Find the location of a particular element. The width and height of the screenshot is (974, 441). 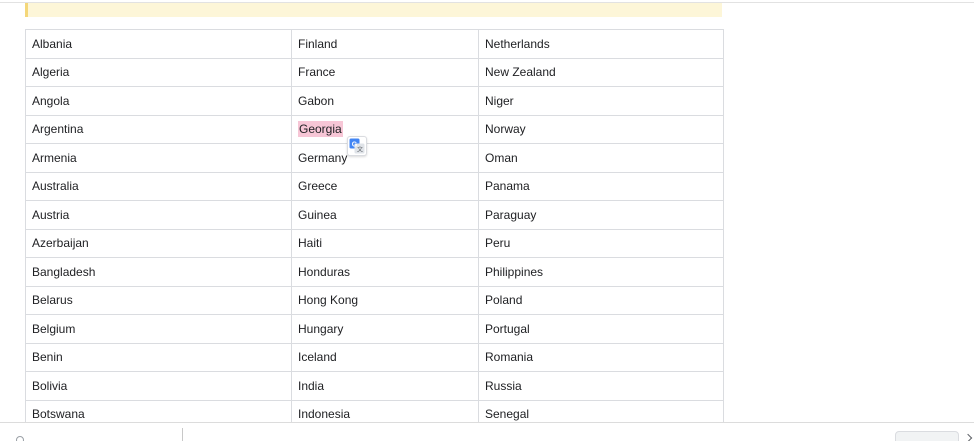

country-name: Iceland is located at coordinates (317, 357).